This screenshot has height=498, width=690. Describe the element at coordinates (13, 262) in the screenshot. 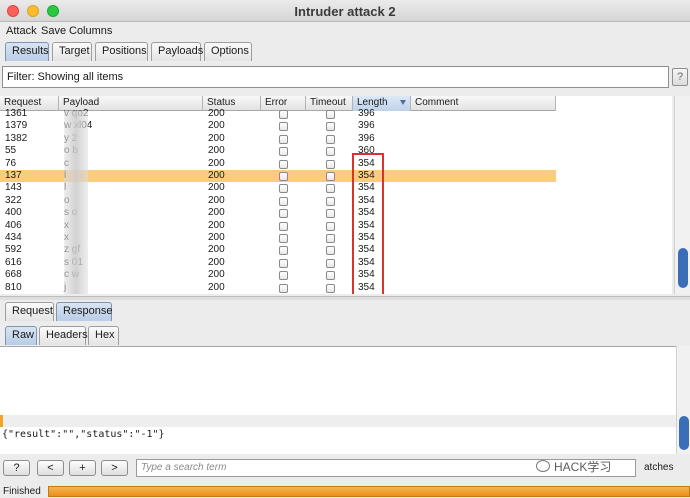

I see `cell-request: 616` at that location.